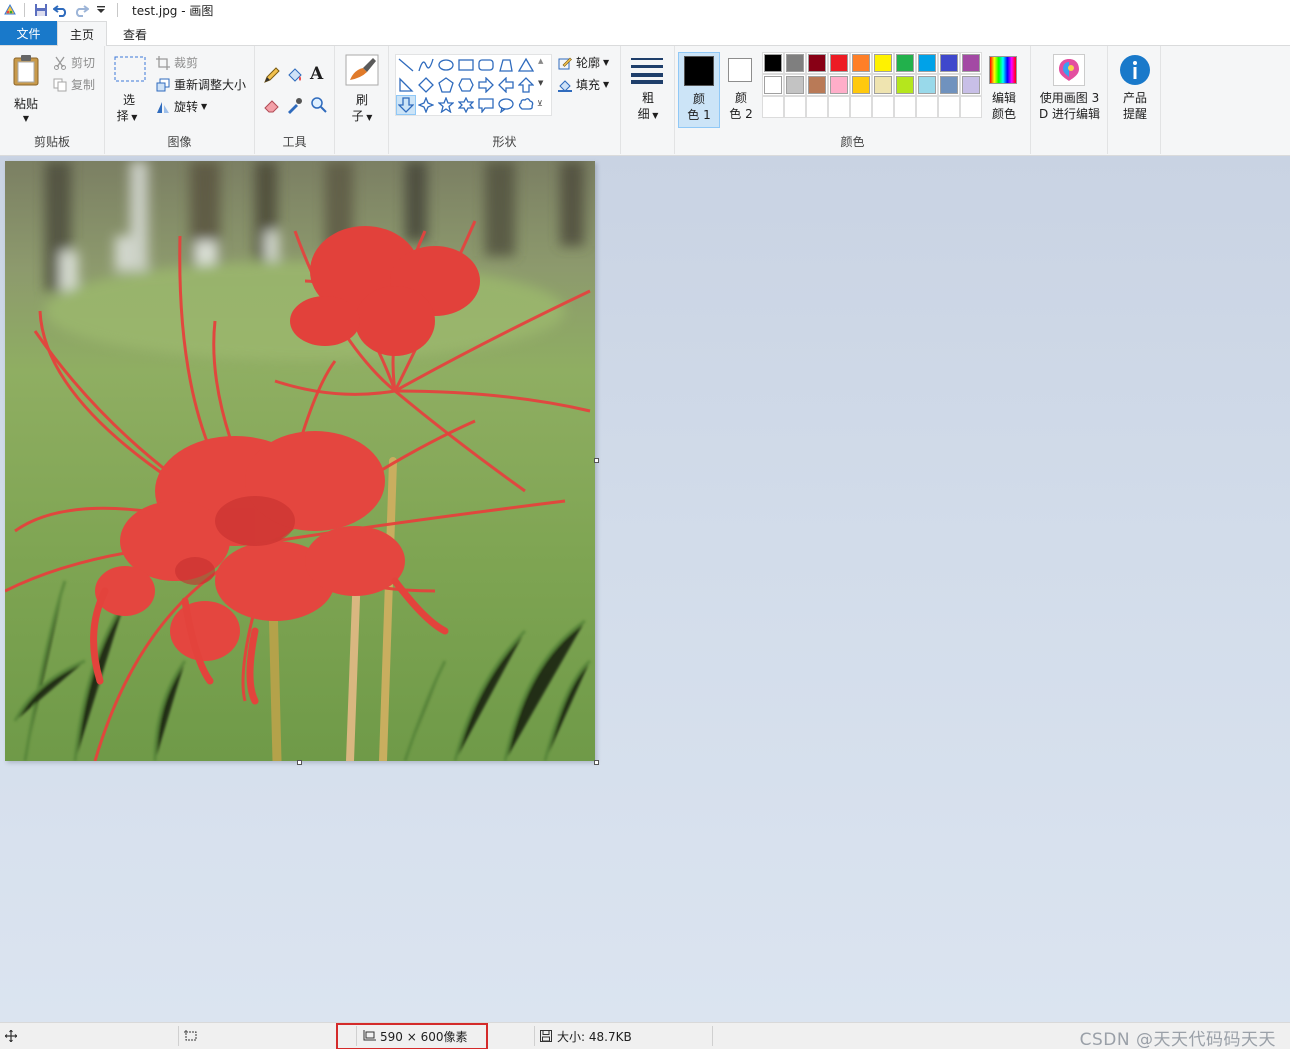 The height and width of the screenshot is (1049, 1290). Describe the element at coordinates (526, 65) in the screenshot. I see `triangle-shape-icon` at that location.